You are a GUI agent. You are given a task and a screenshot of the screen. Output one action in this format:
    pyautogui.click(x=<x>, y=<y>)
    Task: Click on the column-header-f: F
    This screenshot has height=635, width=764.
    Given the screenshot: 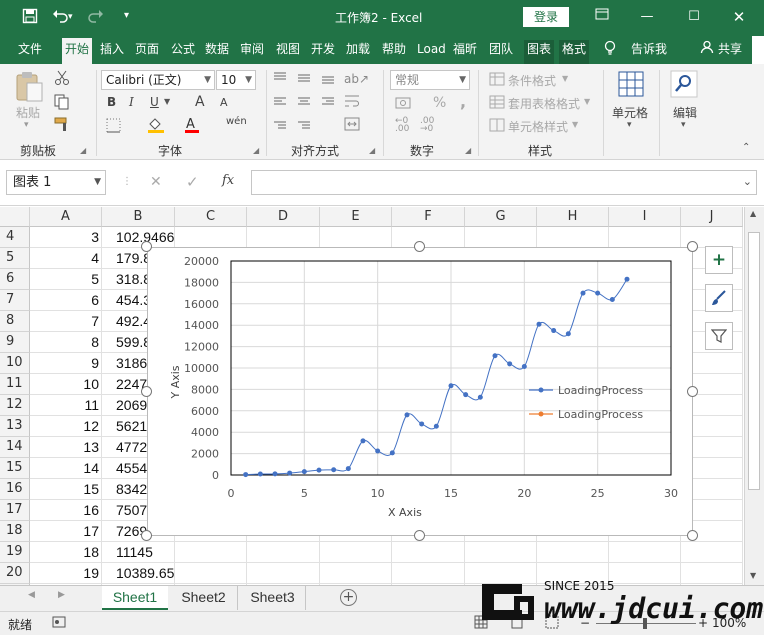 What is the action you would take?
    pyautogui.click(x=428, y=217)
    